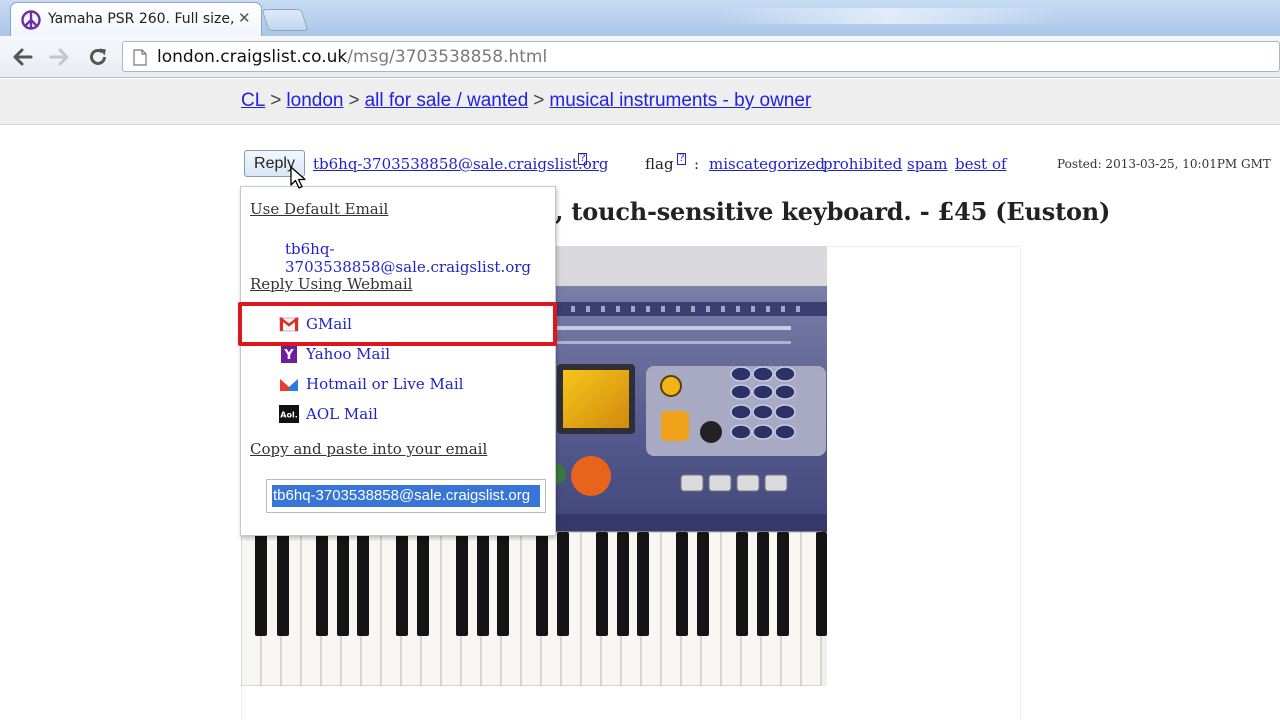 This screenshot has width=1280, height=720. What do you see at coordinates (385, 384) in the screenshot?
I see `hotmail-label: Hotmail or Live Mail` at bounding box center [385, 384].